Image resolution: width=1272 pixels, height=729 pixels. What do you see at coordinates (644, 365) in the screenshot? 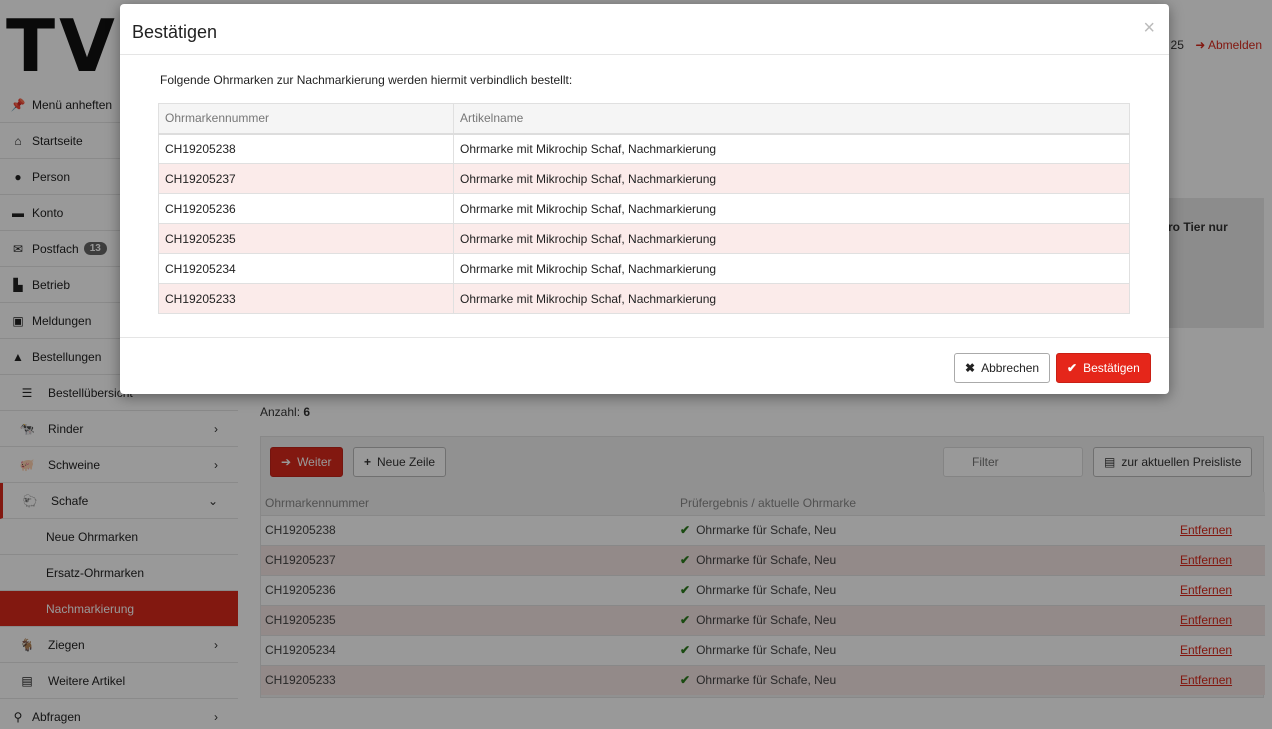
I see `dialog-footer: ✖ Abbrechen ✔ Bestätigen` at bounding box center [644, 365].